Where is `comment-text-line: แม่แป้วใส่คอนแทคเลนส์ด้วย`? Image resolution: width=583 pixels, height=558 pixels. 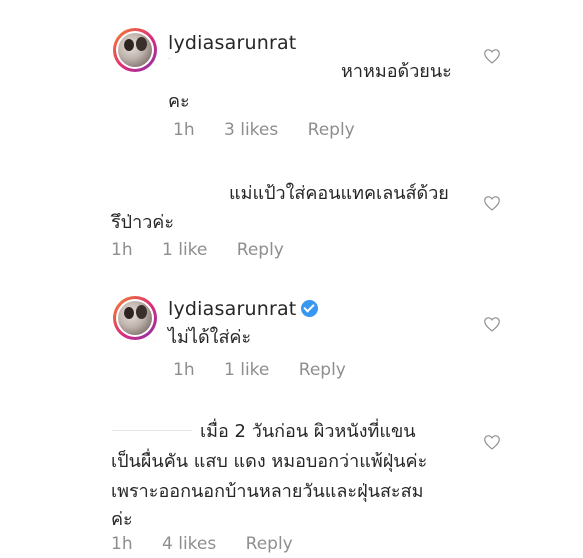 comment-text-line: แม่แป้วใส่คอนแทคเลนส์ด้วย is located at coordinates (339, 193).